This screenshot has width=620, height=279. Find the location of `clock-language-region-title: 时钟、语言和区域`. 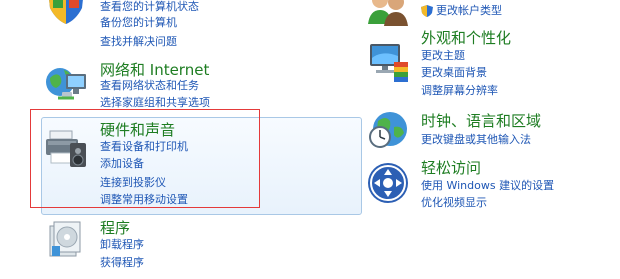

clock-language-region-title: 时钟、语言和区域 is located at coordinates (481, 121).